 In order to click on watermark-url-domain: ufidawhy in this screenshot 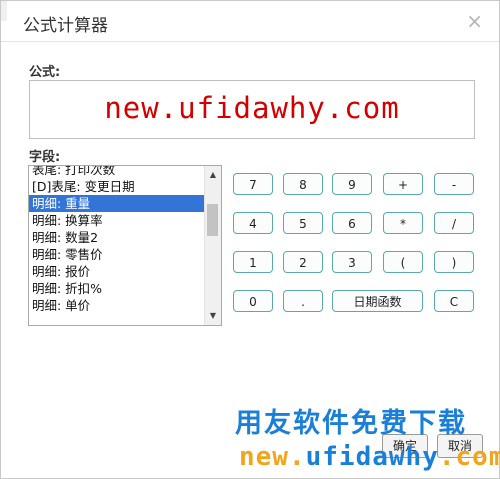, I will do `click(372, 457)`.